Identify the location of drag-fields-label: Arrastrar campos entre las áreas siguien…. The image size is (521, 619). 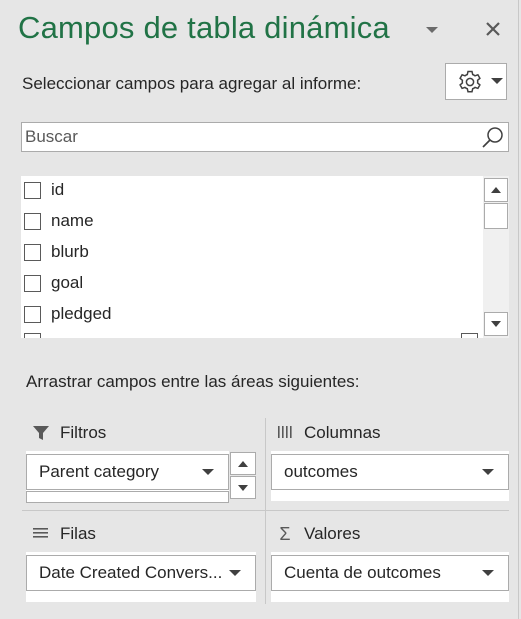
(193, 381).